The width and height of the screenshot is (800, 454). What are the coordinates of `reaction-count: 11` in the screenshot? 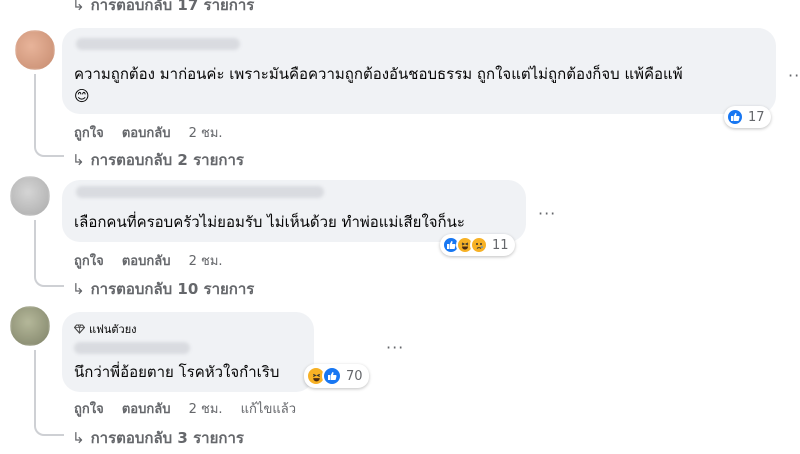 It's located at (500, 245).